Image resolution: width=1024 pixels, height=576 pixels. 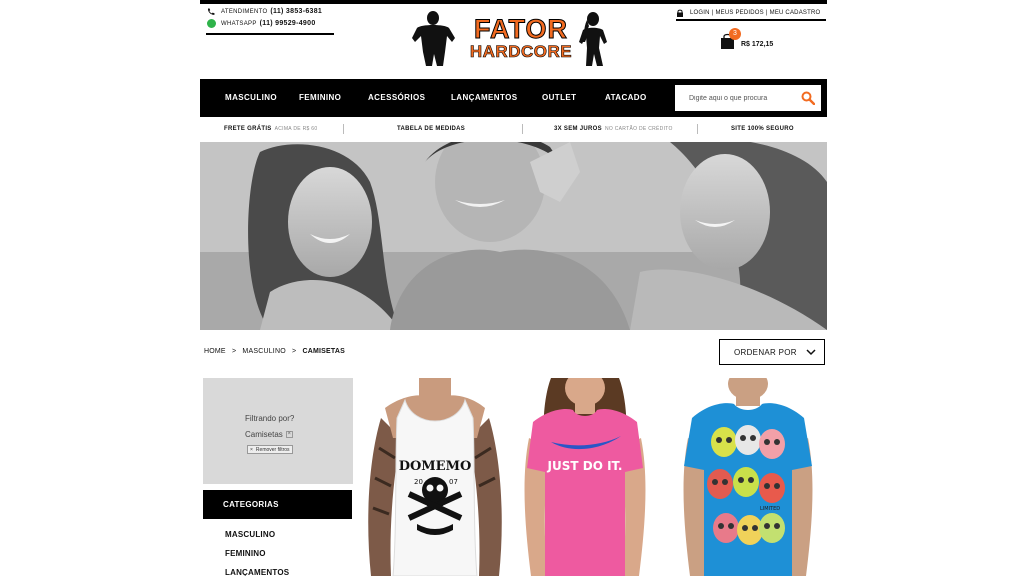 What do you see at coordinates (638, 129) in the screenshot?
I see `installments-note: NO CARTÃO DE CRÉDITO` at bounding box center [638, 129].